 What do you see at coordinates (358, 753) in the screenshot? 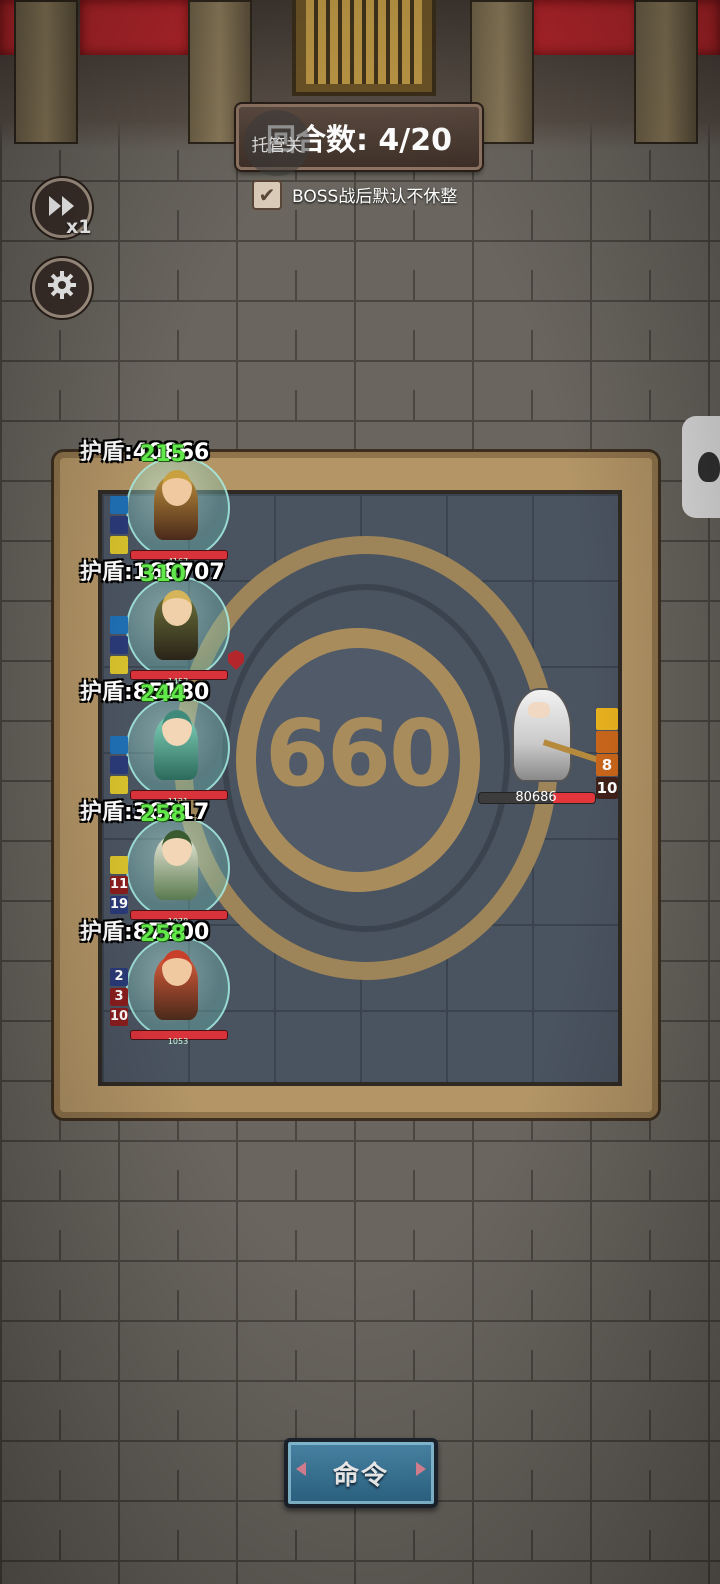
I see `arena-center-number: 660` at bounding box center [358, 753].